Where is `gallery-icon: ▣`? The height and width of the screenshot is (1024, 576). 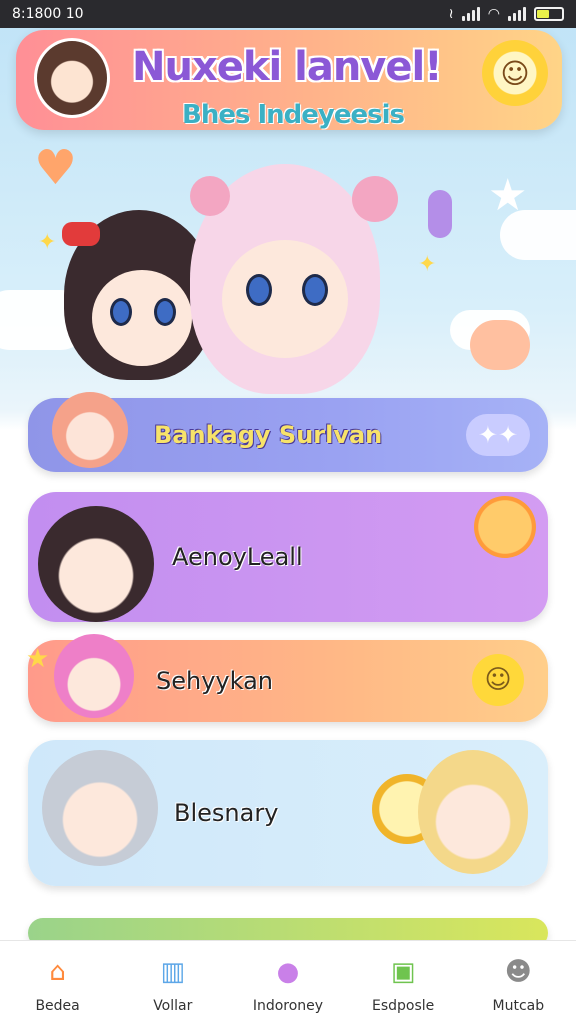 gallery-icon: ▣ is located at coordinates (403, 971).